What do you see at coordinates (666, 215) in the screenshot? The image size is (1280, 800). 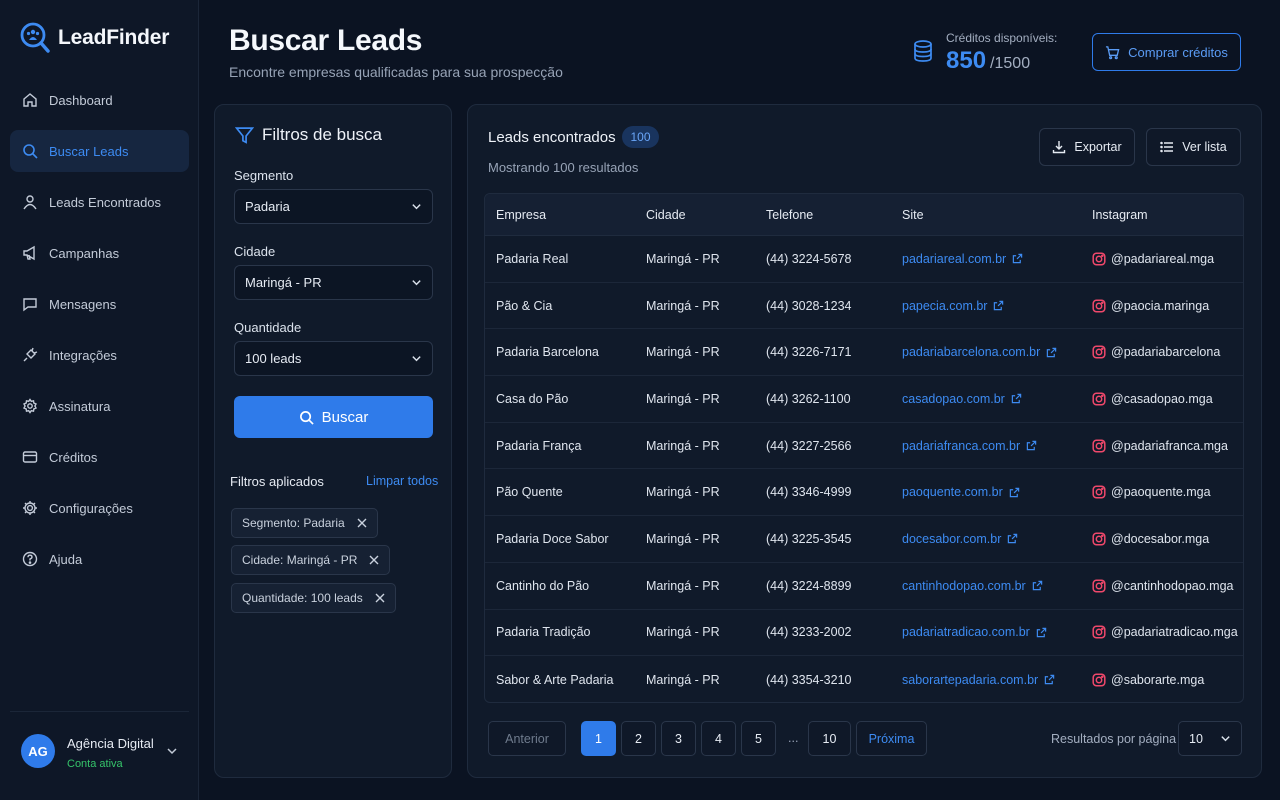 I see `column-header-cidade: Cidade` at bounding box center [666, 215].